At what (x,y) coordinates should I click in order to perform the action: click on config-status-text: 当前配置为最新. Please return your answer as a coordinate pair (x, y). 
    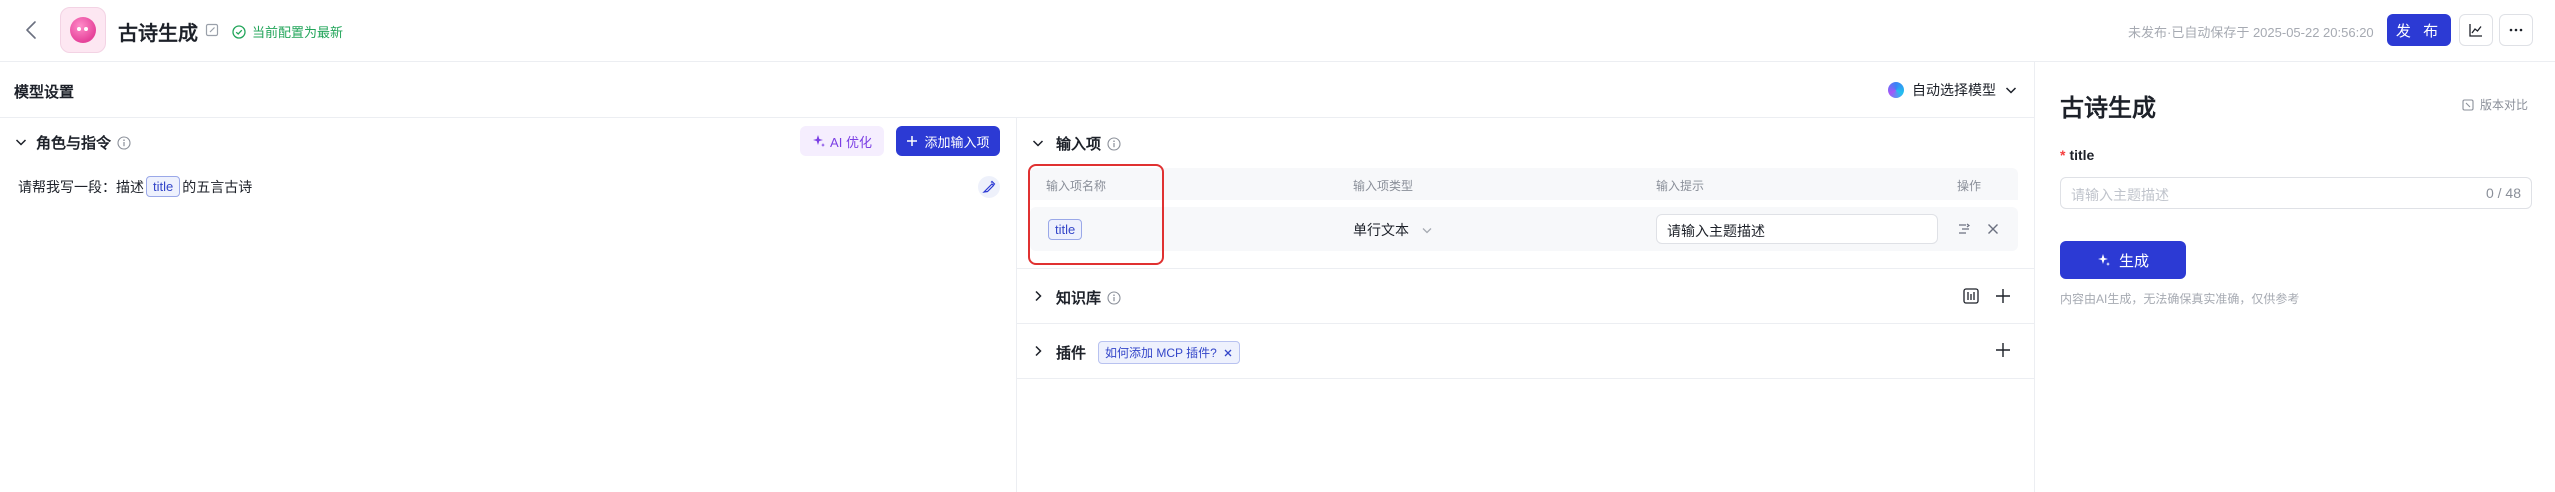
    Looking at the image, I should click on (298, 32).